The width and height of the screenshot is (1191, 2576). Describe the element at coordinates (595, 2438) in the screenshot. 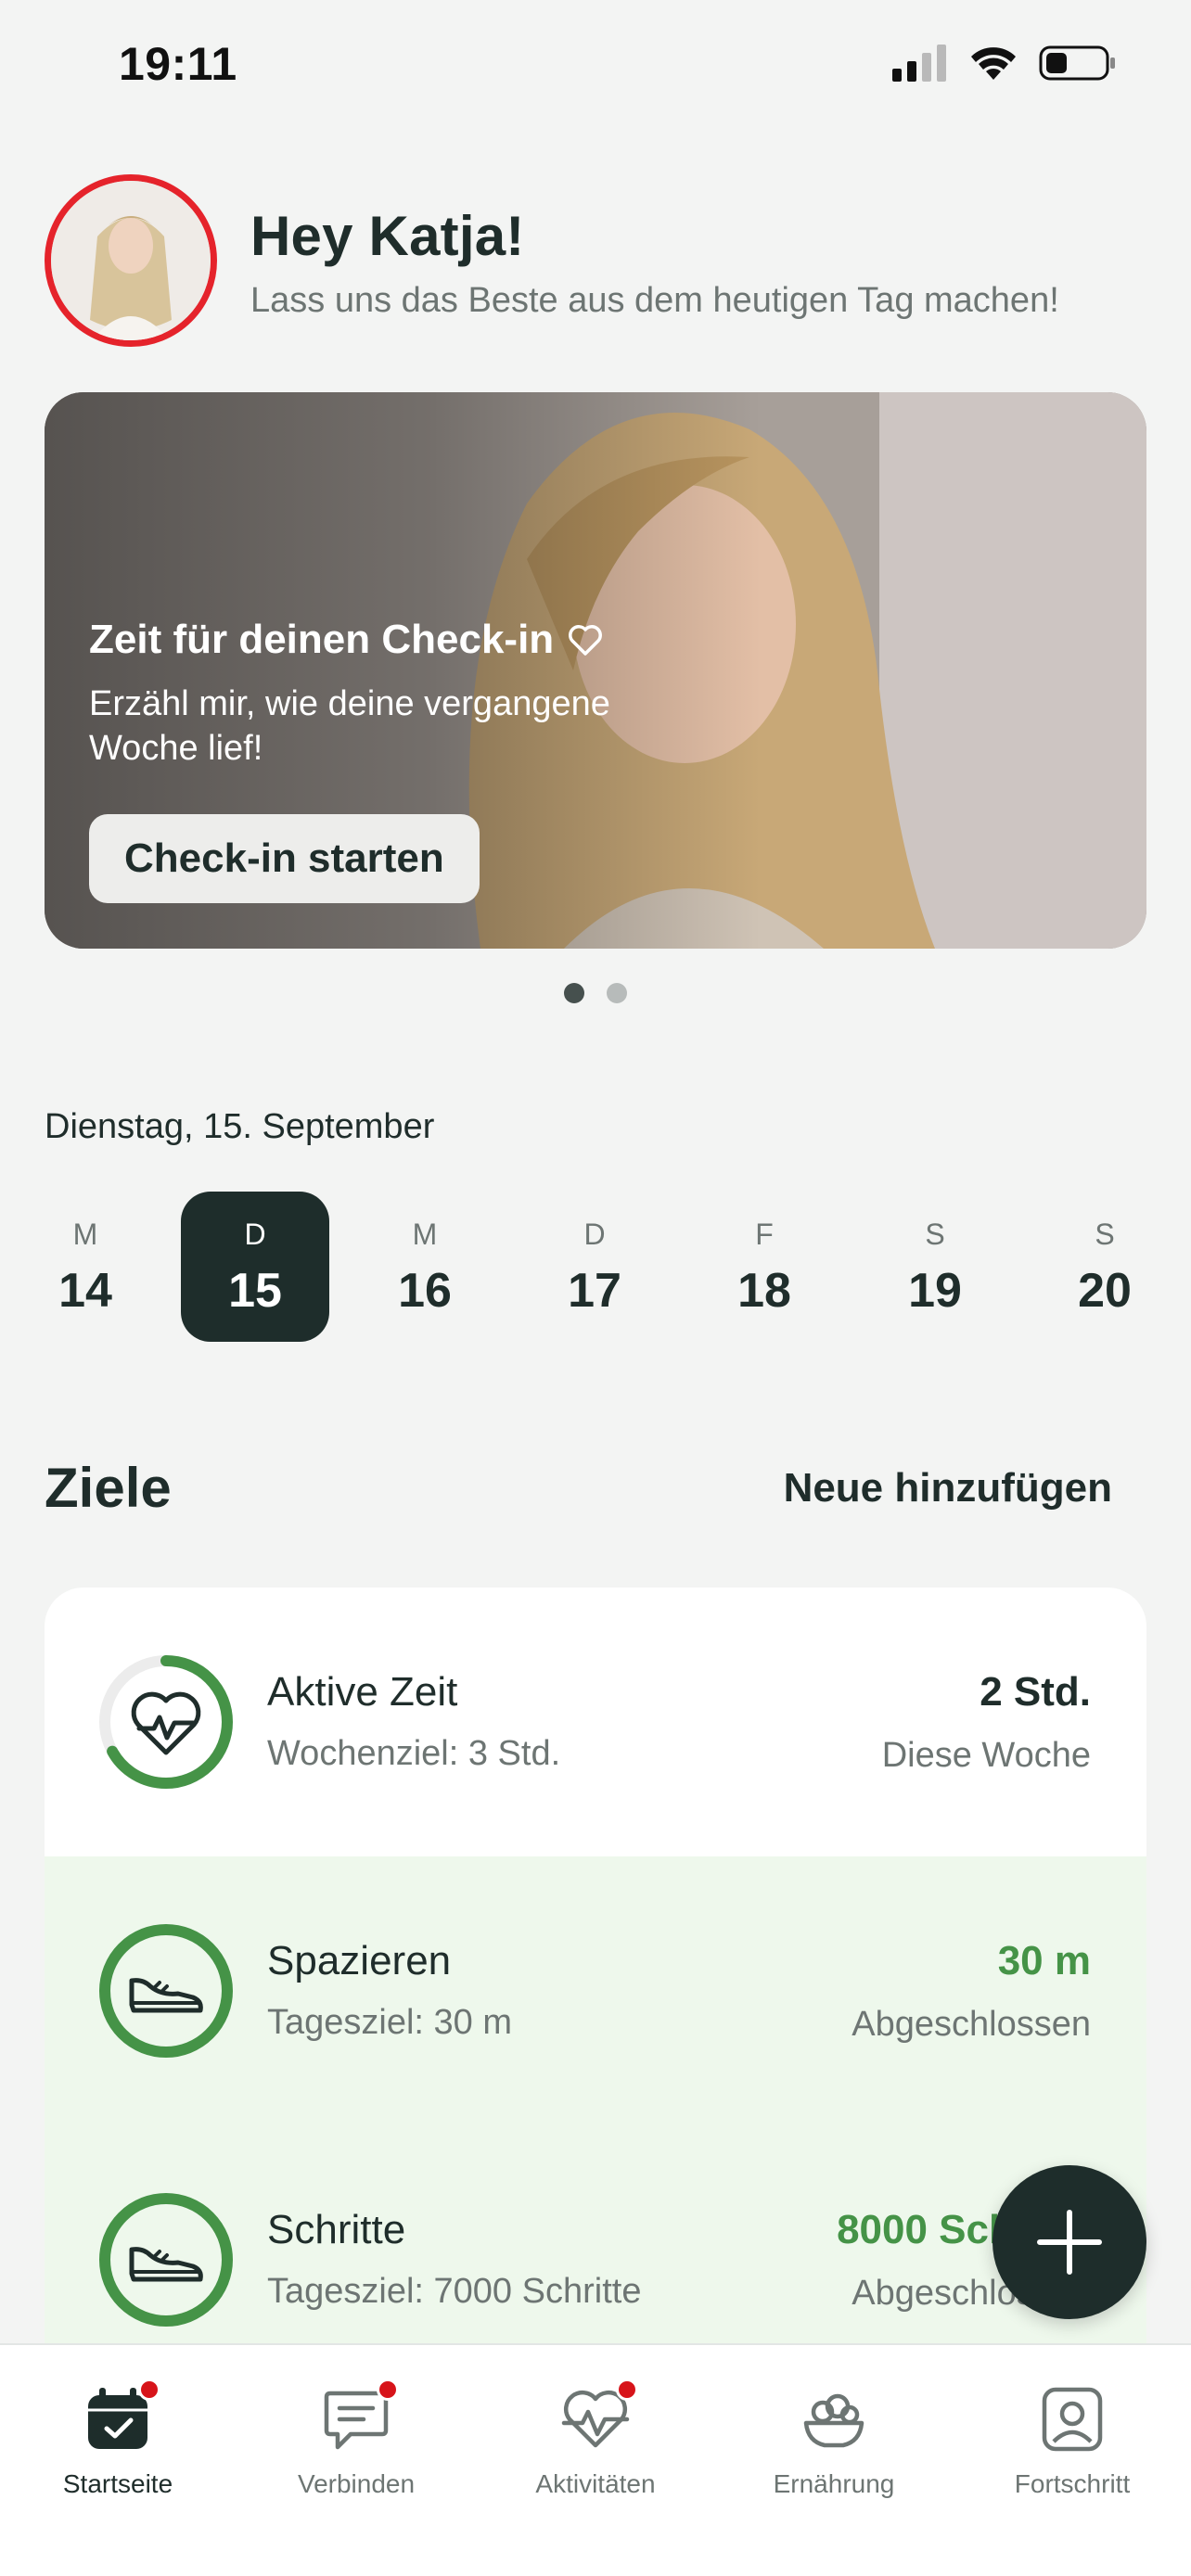

I see `tab-aktivitaeten: Aktivitäten` at that location.